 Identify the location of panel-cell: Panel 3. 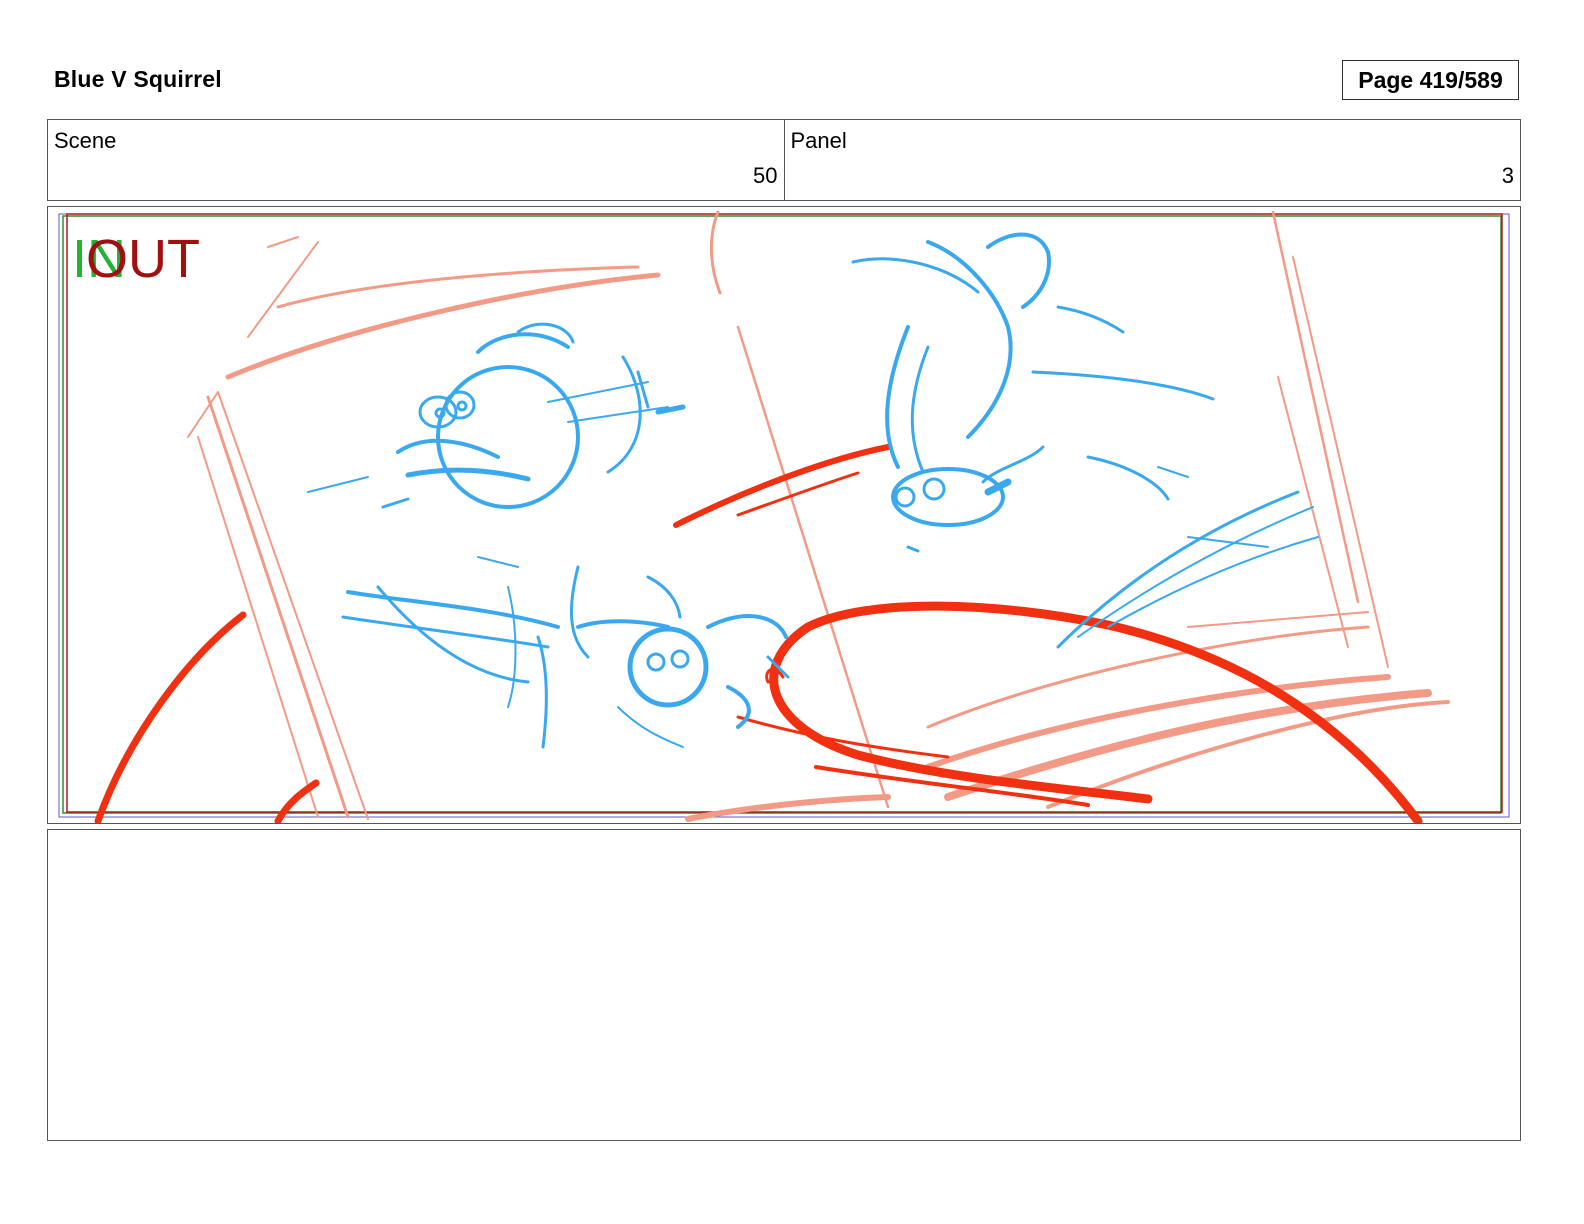
(1152, 160).